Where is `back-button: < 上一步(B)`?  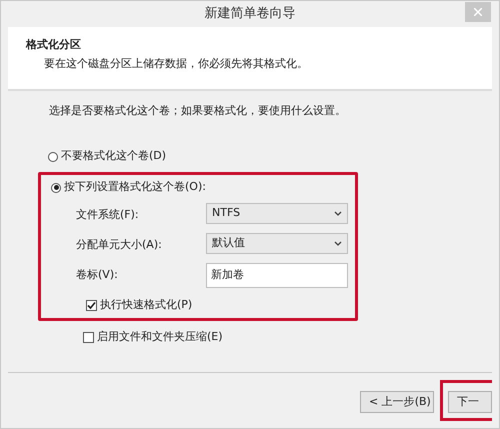
back-button: < 上一步(B) is located at coordinates (397, 402).